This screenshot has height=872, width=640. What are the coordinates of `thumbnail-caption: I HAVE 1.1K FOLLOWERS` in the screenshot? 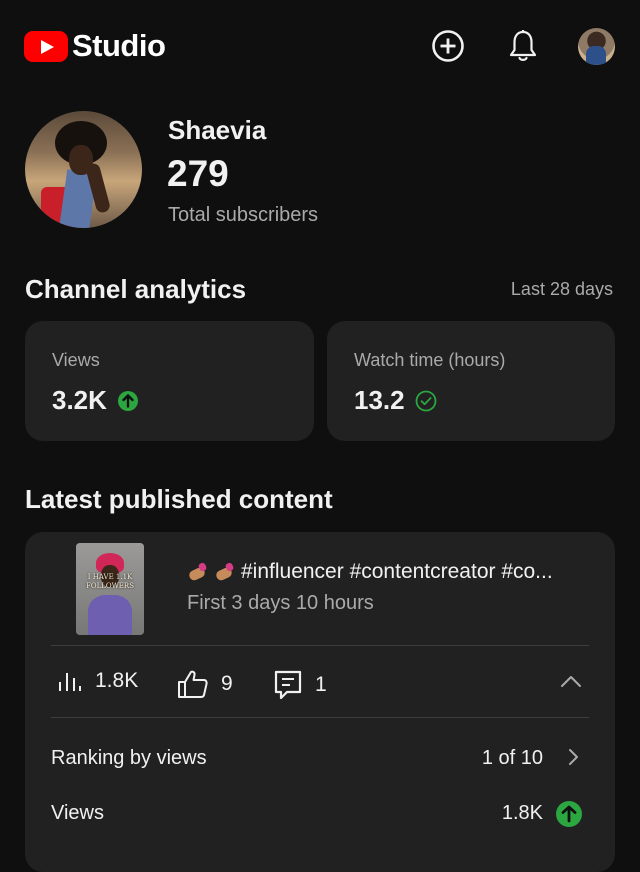 It's located at (109, 581).